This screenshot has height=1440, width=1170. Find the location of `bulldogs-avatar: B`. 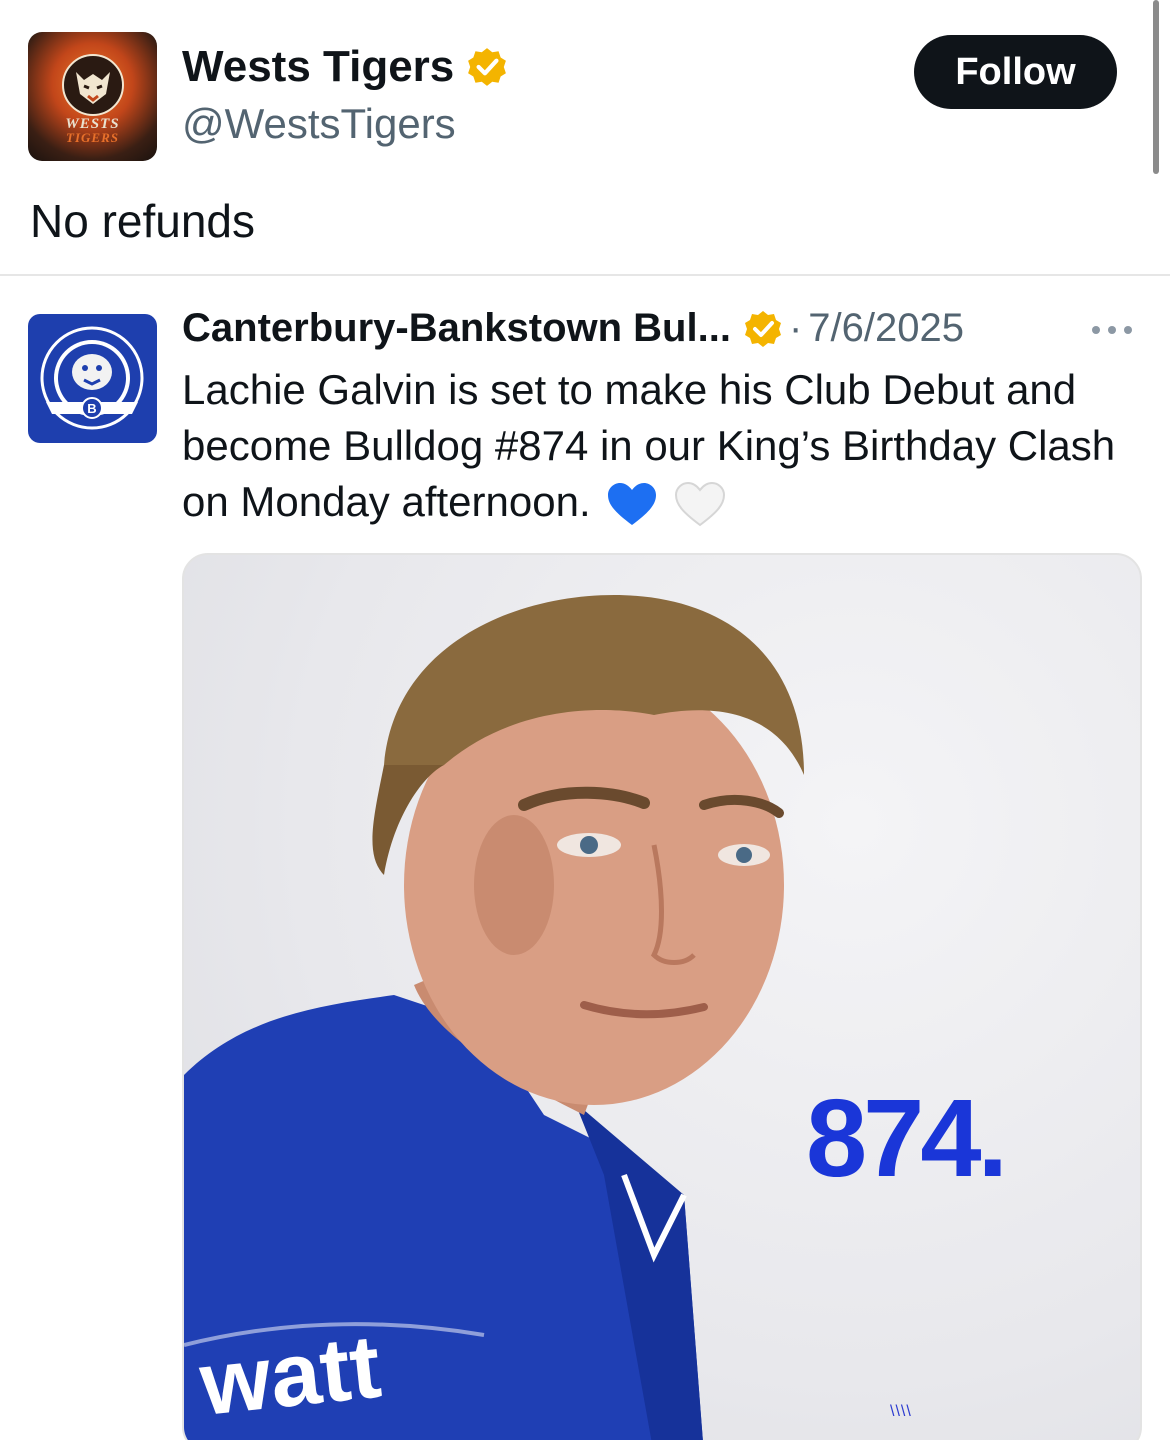

bulldogs-avatar: B is located at coordinates (92, 378).